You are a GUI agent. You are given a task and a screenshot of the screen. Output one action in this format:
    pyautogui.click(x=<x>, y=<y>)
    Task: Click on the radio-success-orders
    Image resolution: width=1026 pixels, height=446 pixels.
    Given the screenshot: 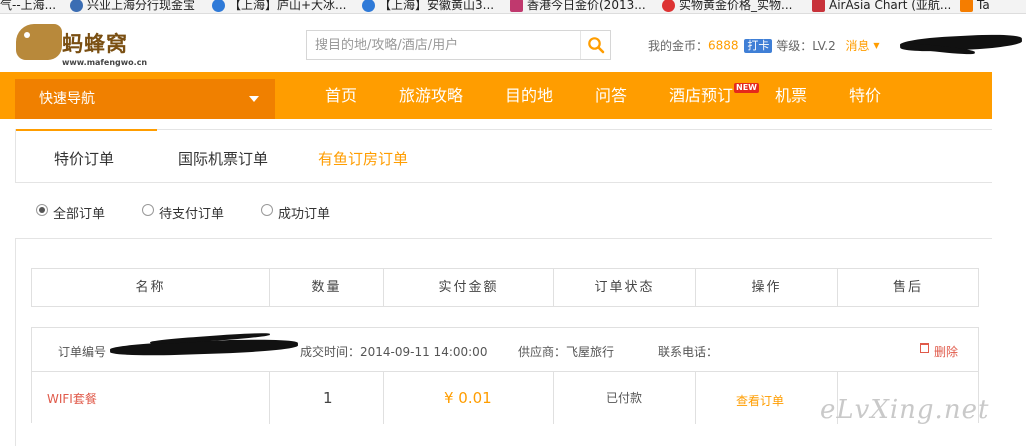 What is the action you would take?
    pyautogui.click(x=267, y=210)
    